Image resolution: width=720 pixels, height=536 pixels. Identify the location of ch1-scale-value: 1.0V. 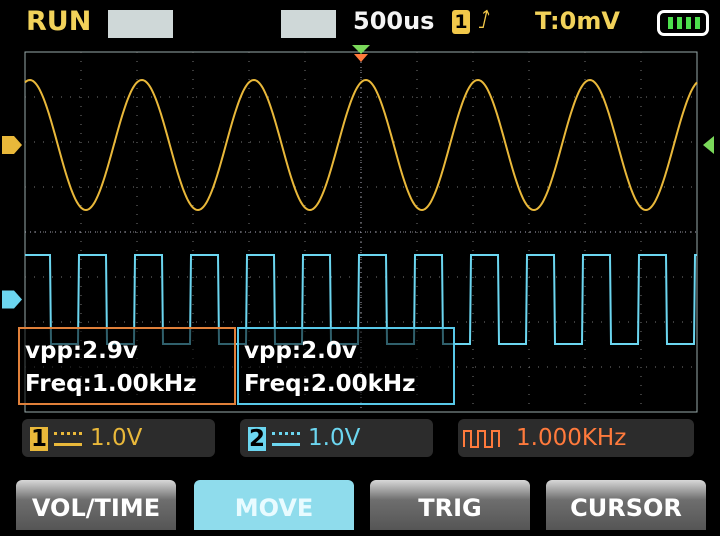
(116, 438).